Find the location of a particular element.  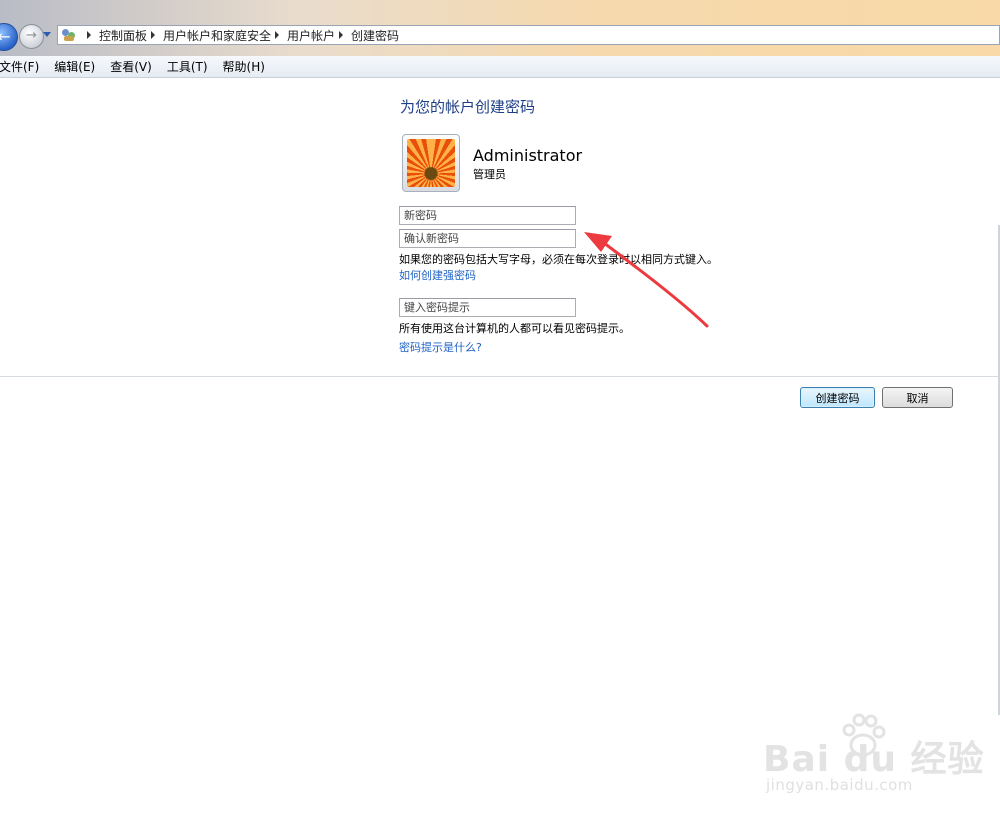

menu-file: 文件(F) is located at coordinates (23, 66).